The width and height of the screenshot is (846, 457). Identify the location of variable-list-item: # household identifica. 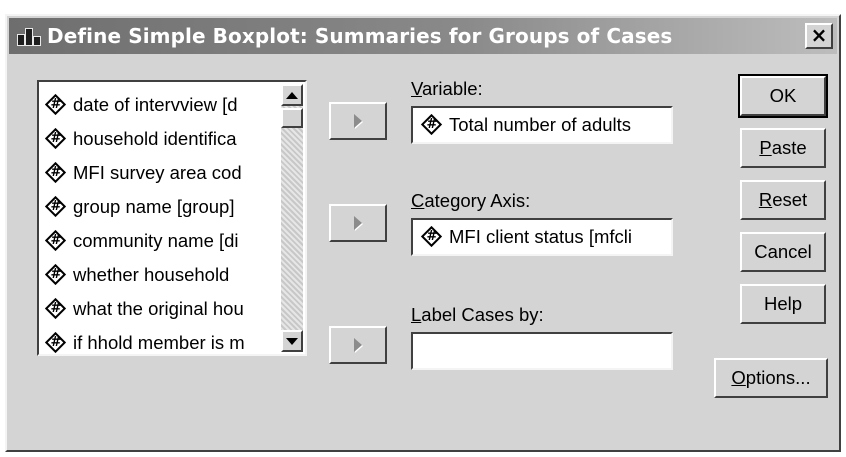
(162, 139).